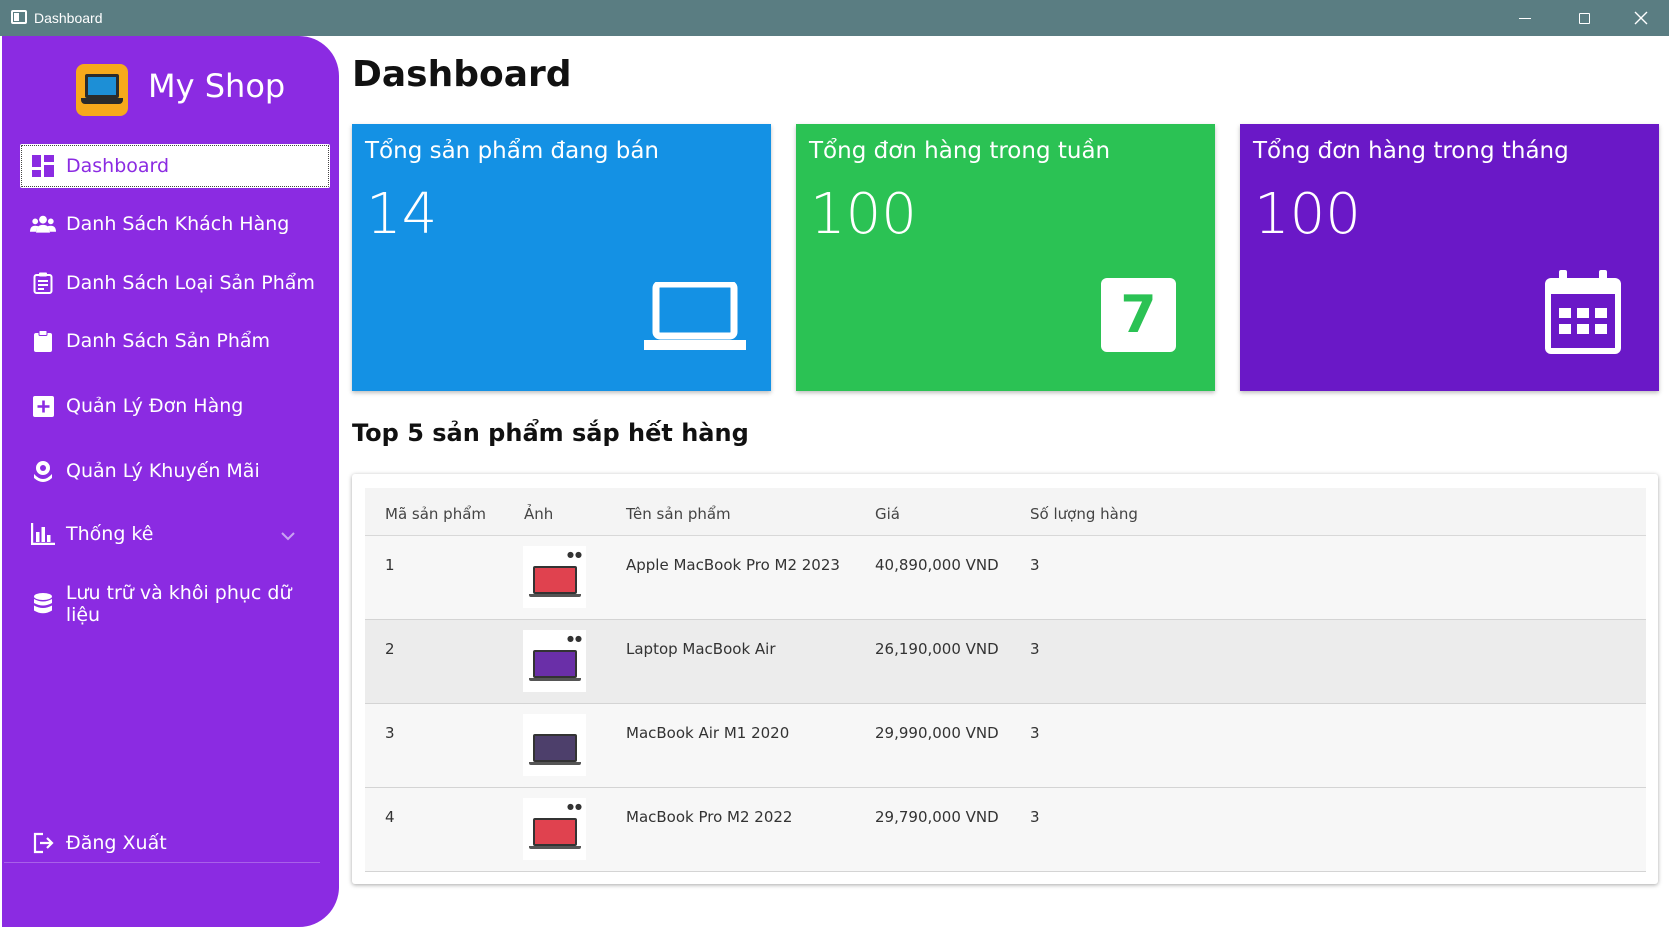  What do you see at coordinates (102, 90) in the screenshot?
I see `shop-logo-icon` at bounding box center [102, 90].